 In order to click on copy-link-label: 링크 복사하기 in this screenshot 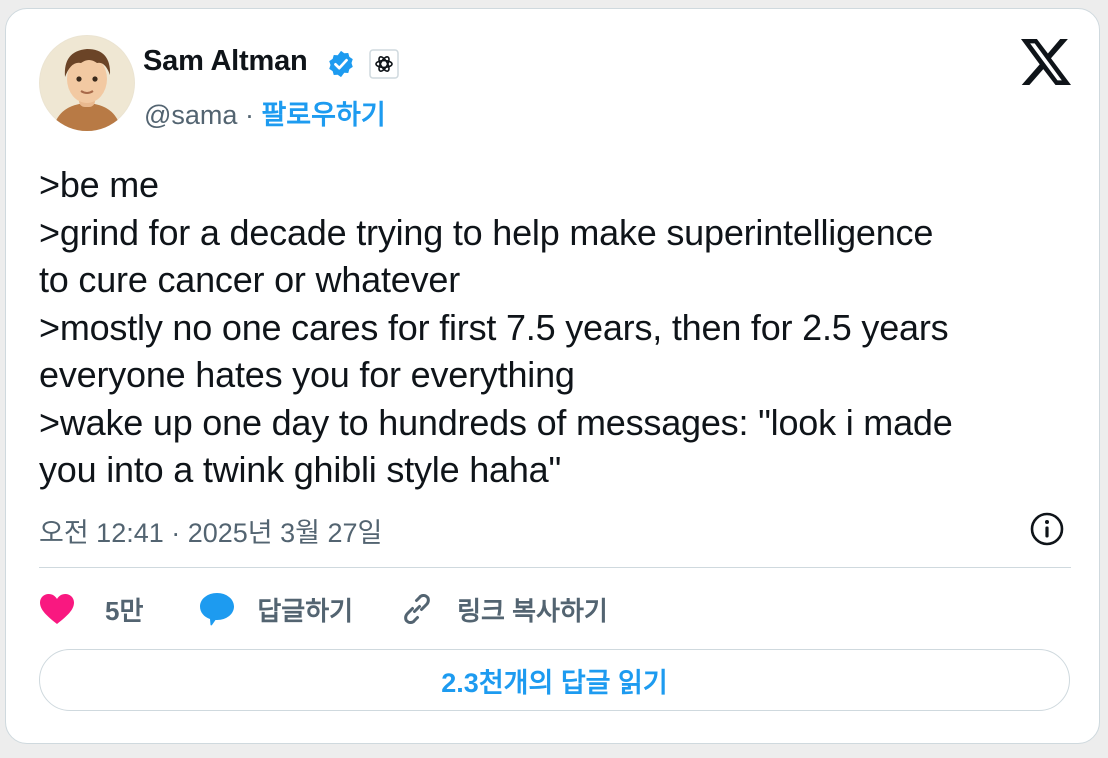, I will do `click(532, 610)`.